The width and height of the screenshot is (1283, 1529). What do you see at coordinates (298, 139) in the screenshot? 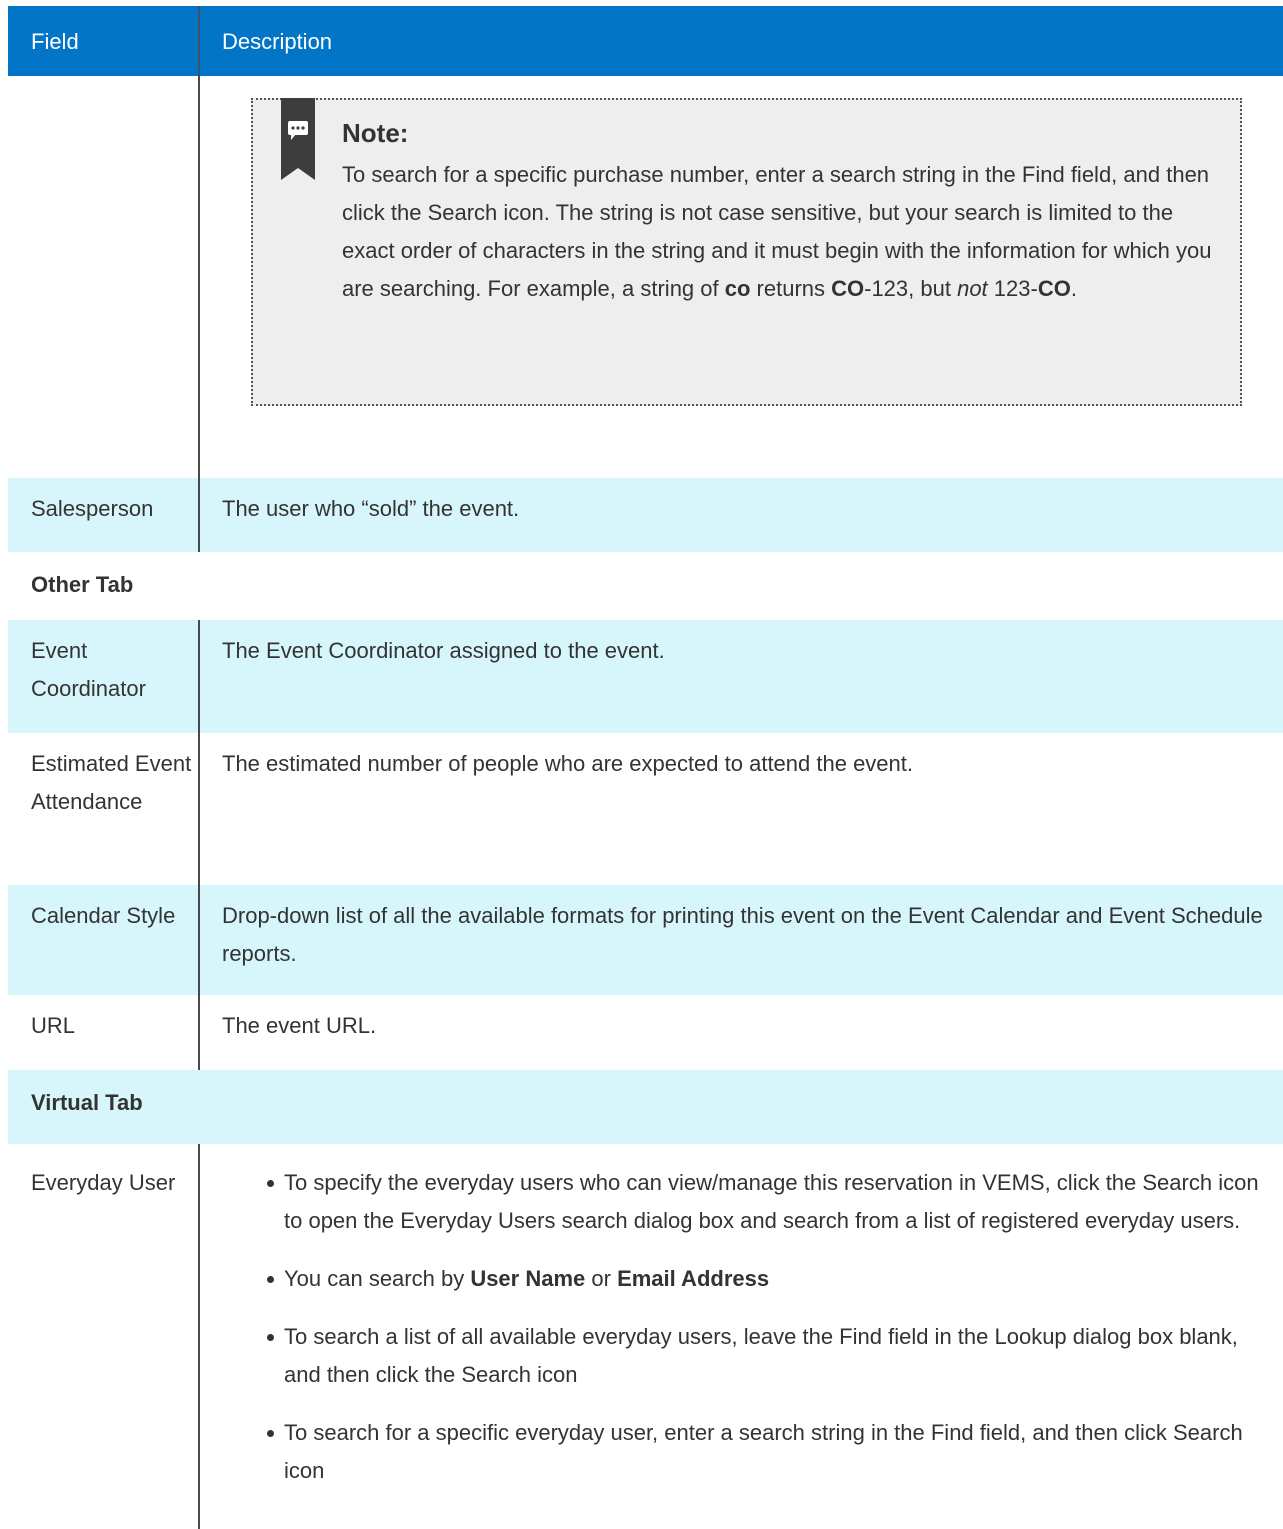
I see `chat-bubble-icon` at bounding box center [298, 139].